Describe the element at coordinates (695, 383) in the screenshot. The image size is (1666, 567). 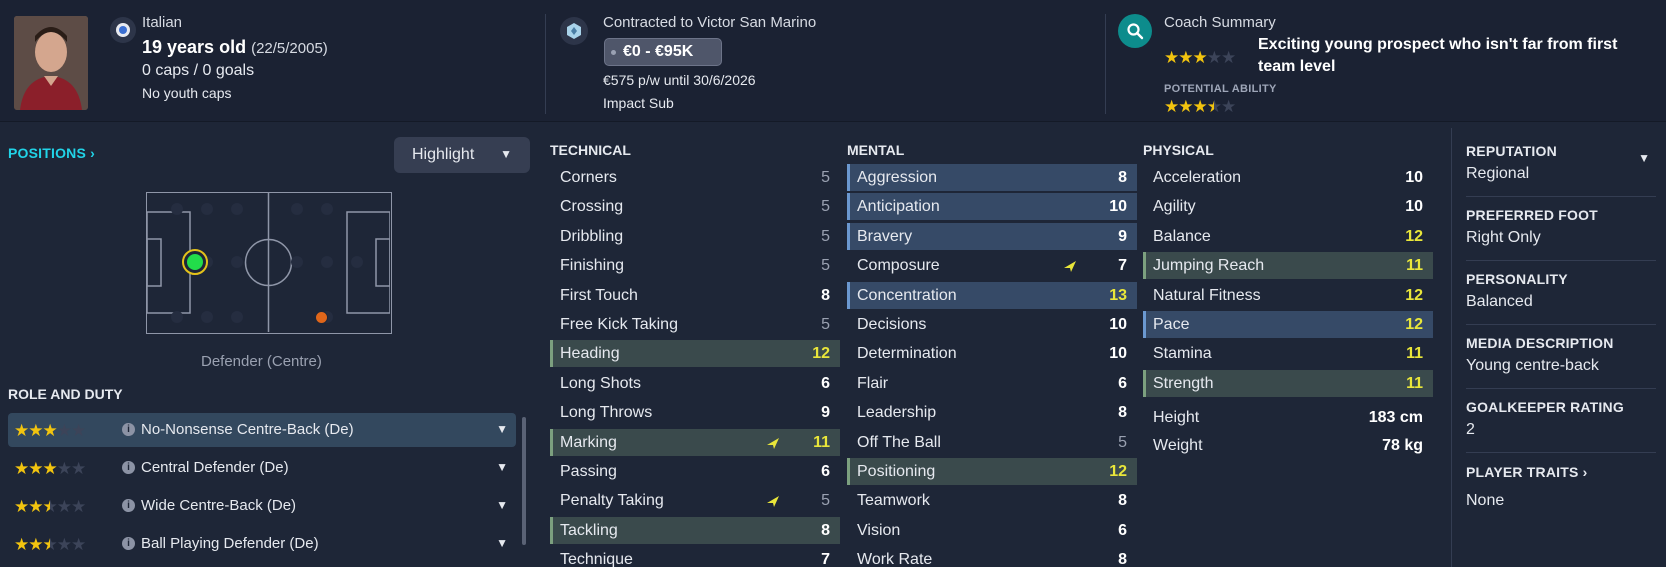
I see `attribute-row-long-shots: Long Shots 6` at that location.